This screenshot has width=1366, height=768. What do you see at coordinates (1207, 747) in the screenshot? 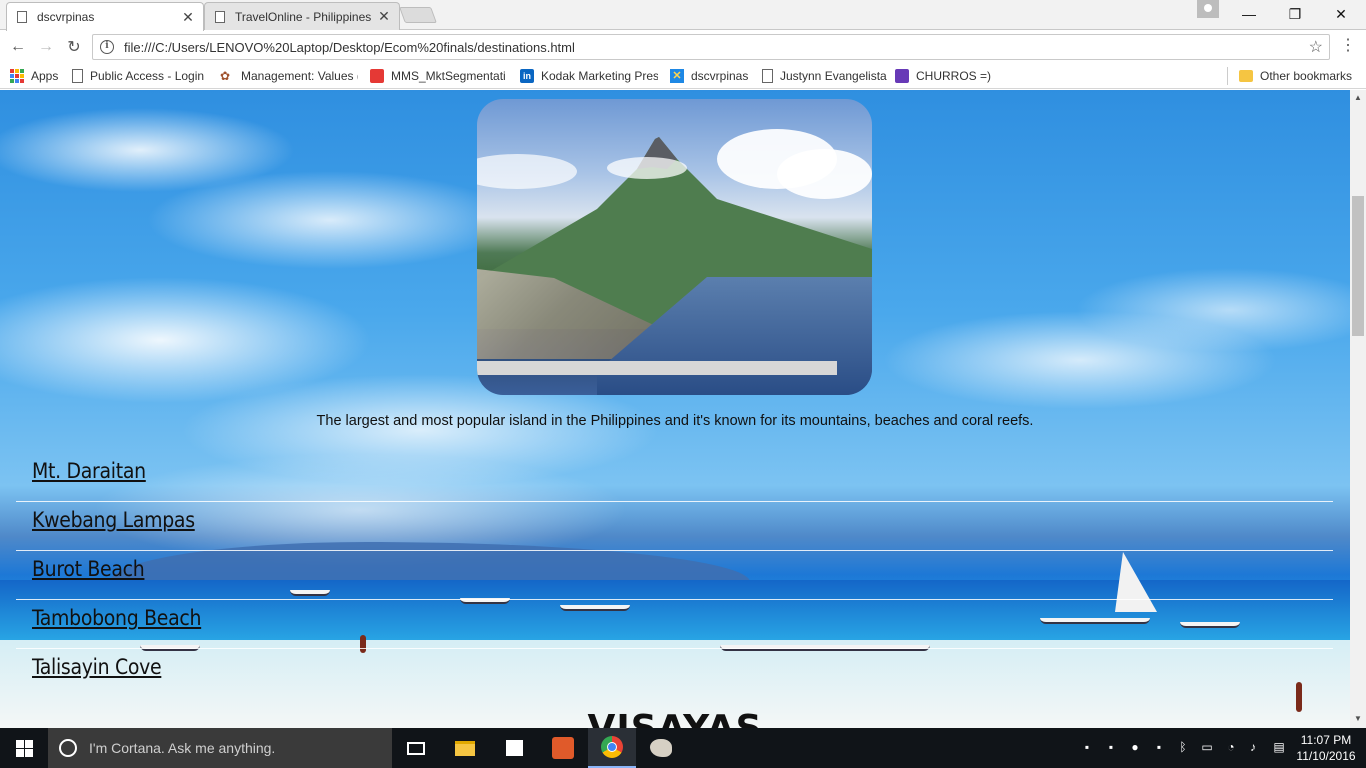
I see `battery-icon: ▭` at bounding box center [1207, 747].